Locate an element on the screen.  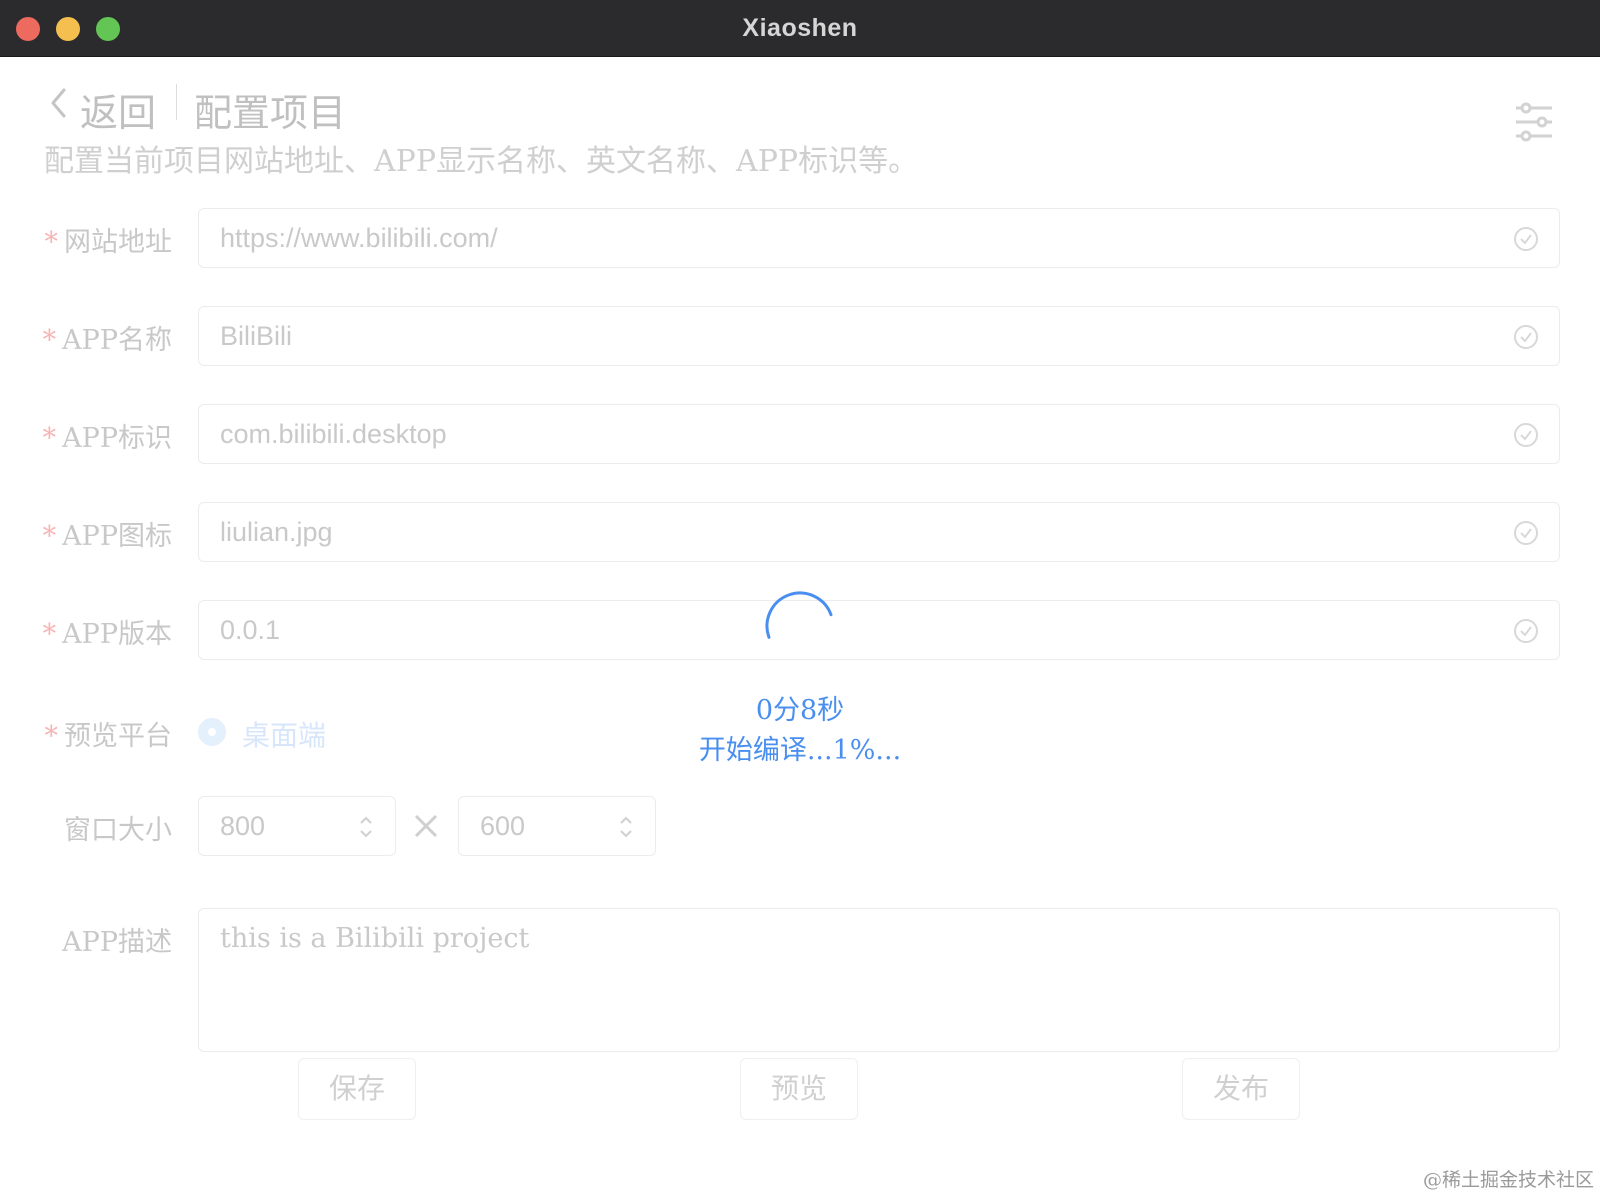
window-title: Xiaoshen is located at coordinates (800, 28).